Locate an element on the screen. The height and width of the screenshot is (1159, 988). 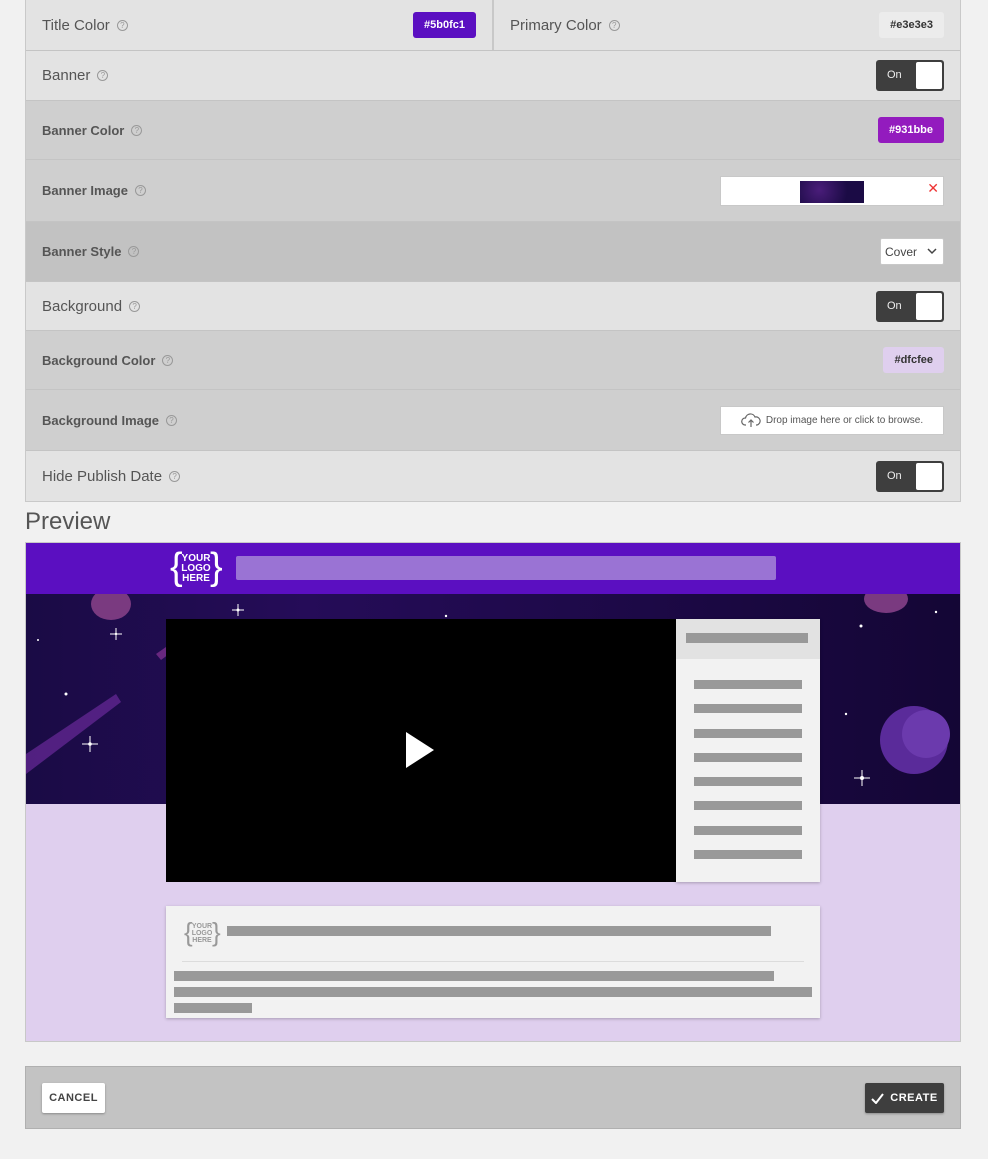
banner-color-setting: Banner Color ? #931bbe is located at coordinates (493, 130).